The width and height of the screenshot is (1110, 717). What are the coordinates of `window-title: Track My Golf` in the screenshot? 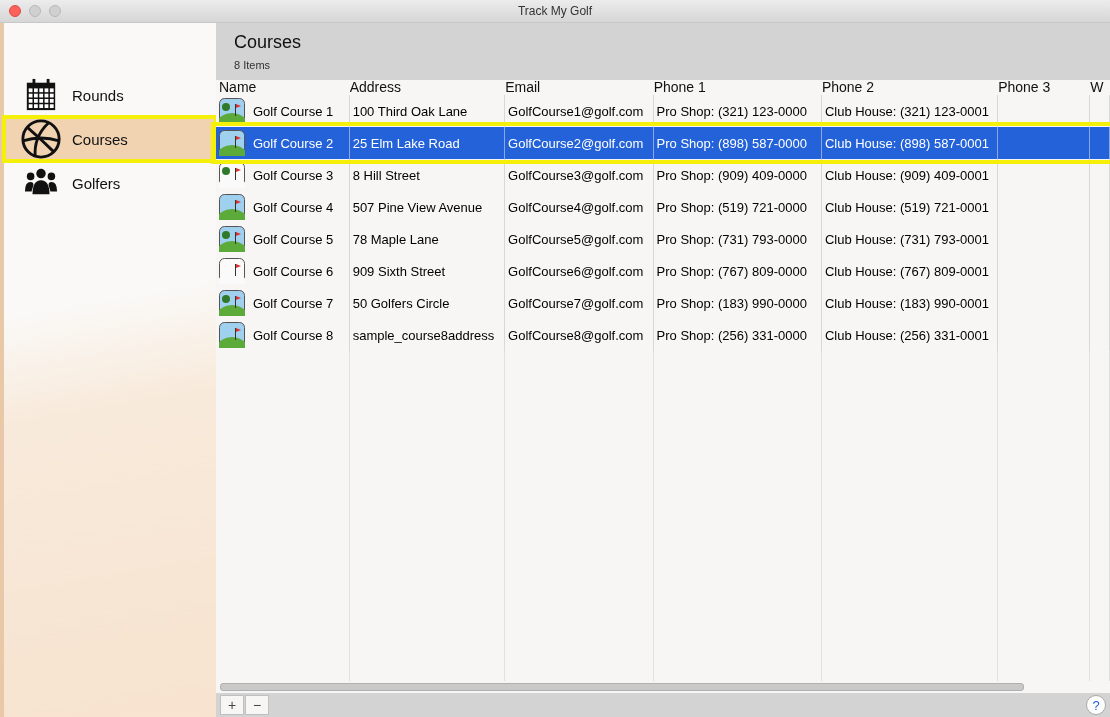 It's located at (555, 11).